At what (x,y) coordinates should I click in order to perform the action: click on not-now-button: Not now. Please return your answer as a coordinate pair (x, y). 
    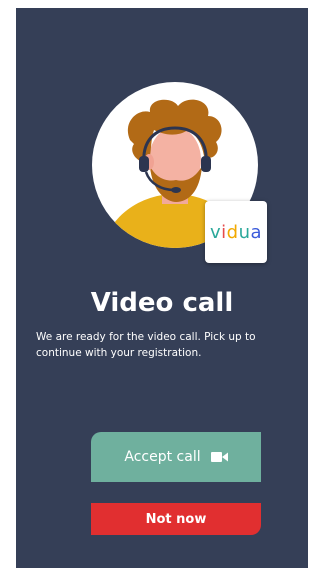
    Looking at the image, I should click on (176, 519).